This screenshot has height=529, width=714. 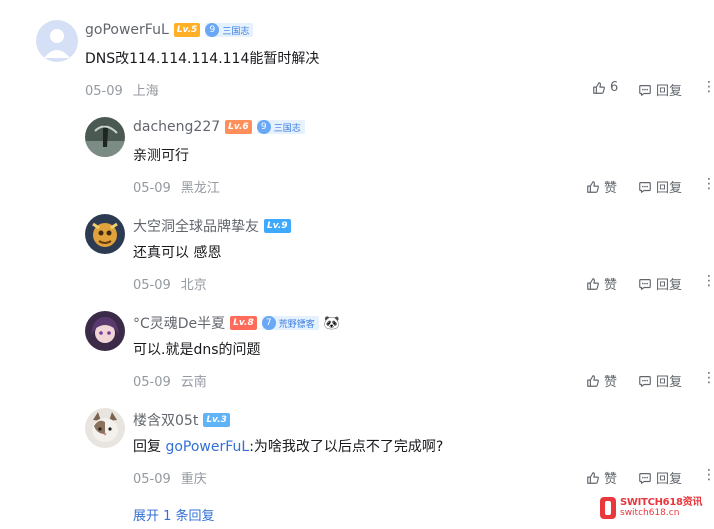 What do you see at coordinates (145, 91) in the screenshot?
I see `comment-location: 上海` at bounding box center [145, 91].